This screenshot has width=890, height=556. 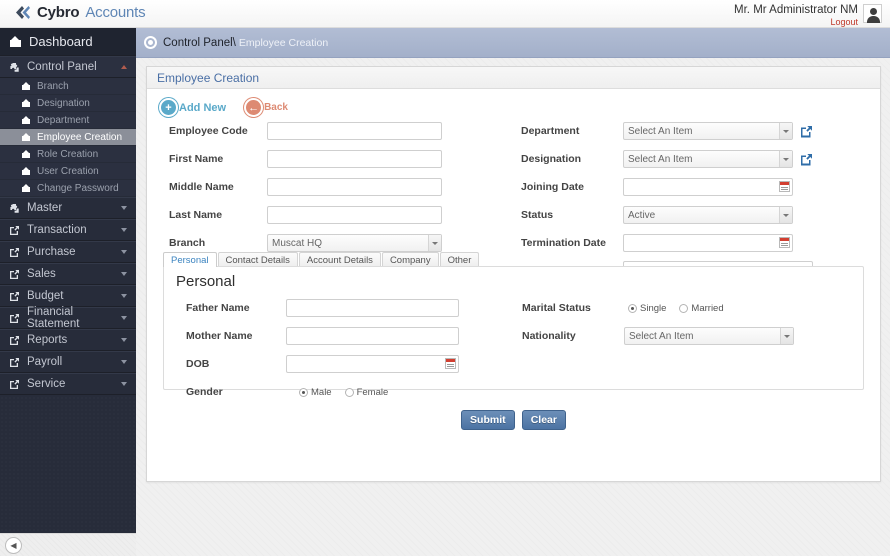 I want to click on field-status: Status Active, so click(x=681, y=215).